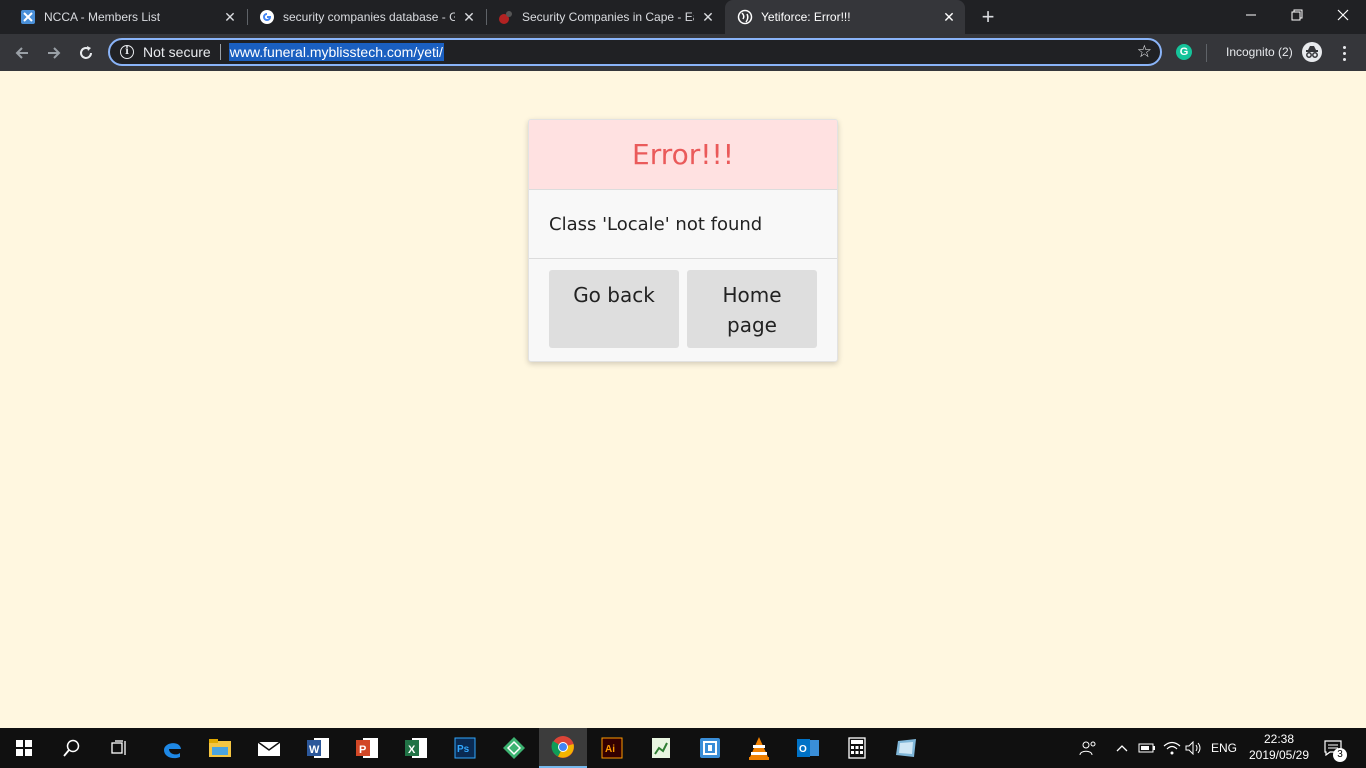 The width and height of the screenshot is (1366, 768). I want to click on battery-icon, so click(1147, 748).